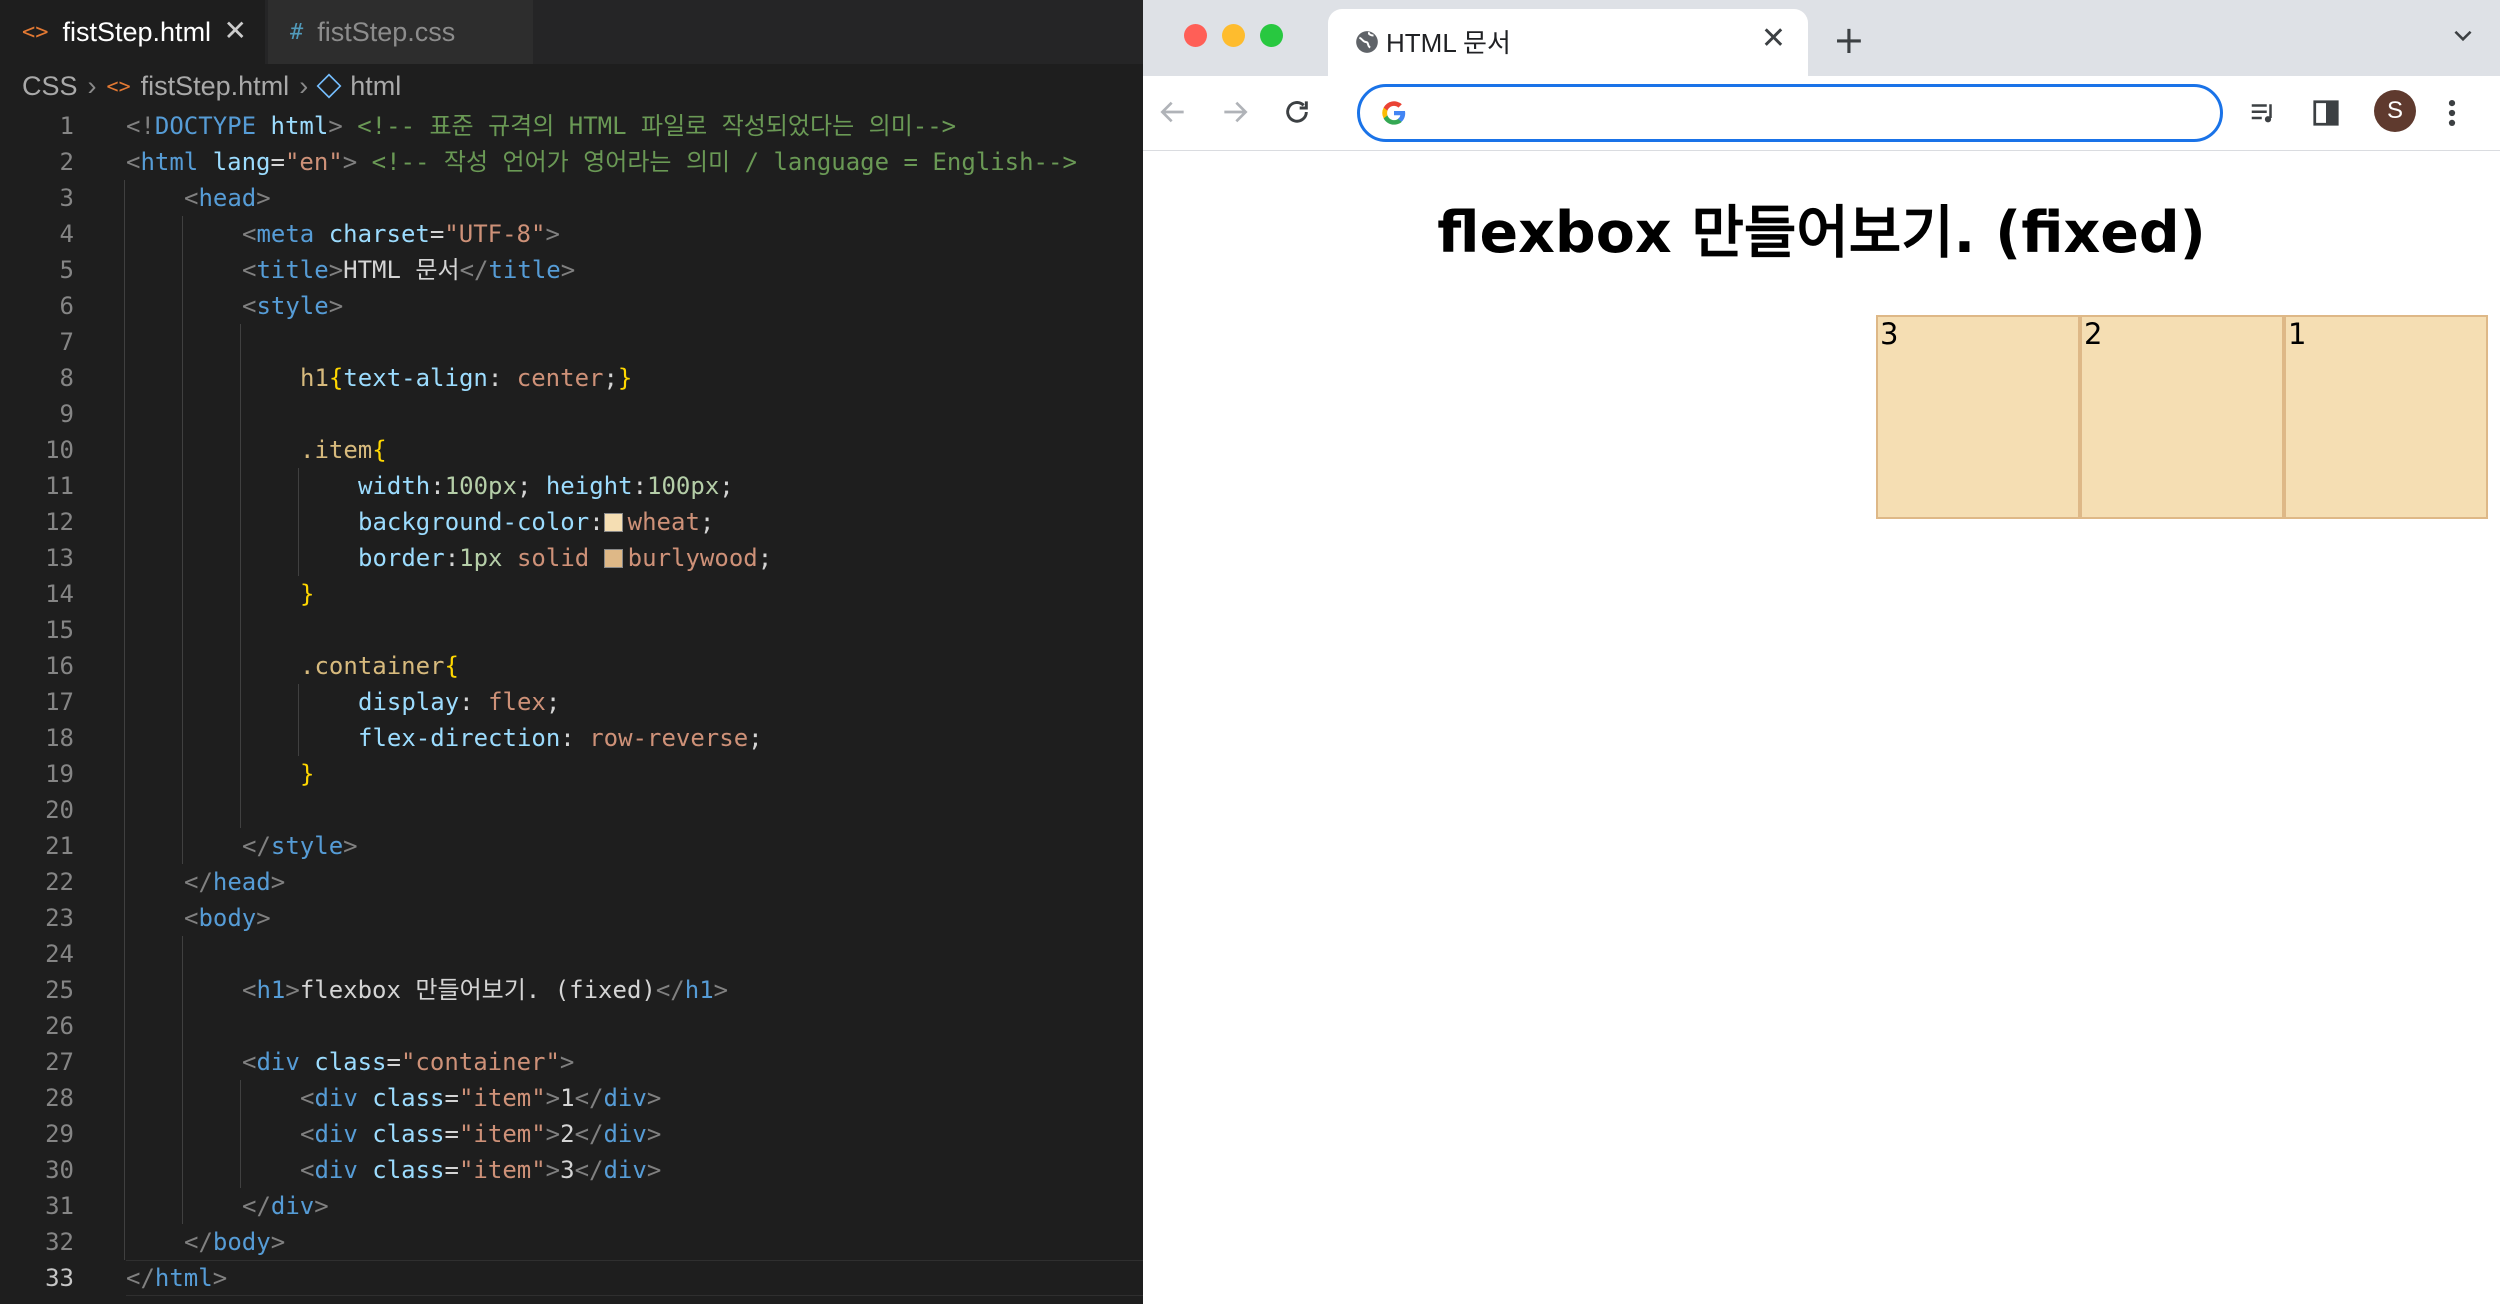  What do you see at coordinates (59, 486) in the screenshot?
I see `line-number: 11` at bounding box center [59, 486].